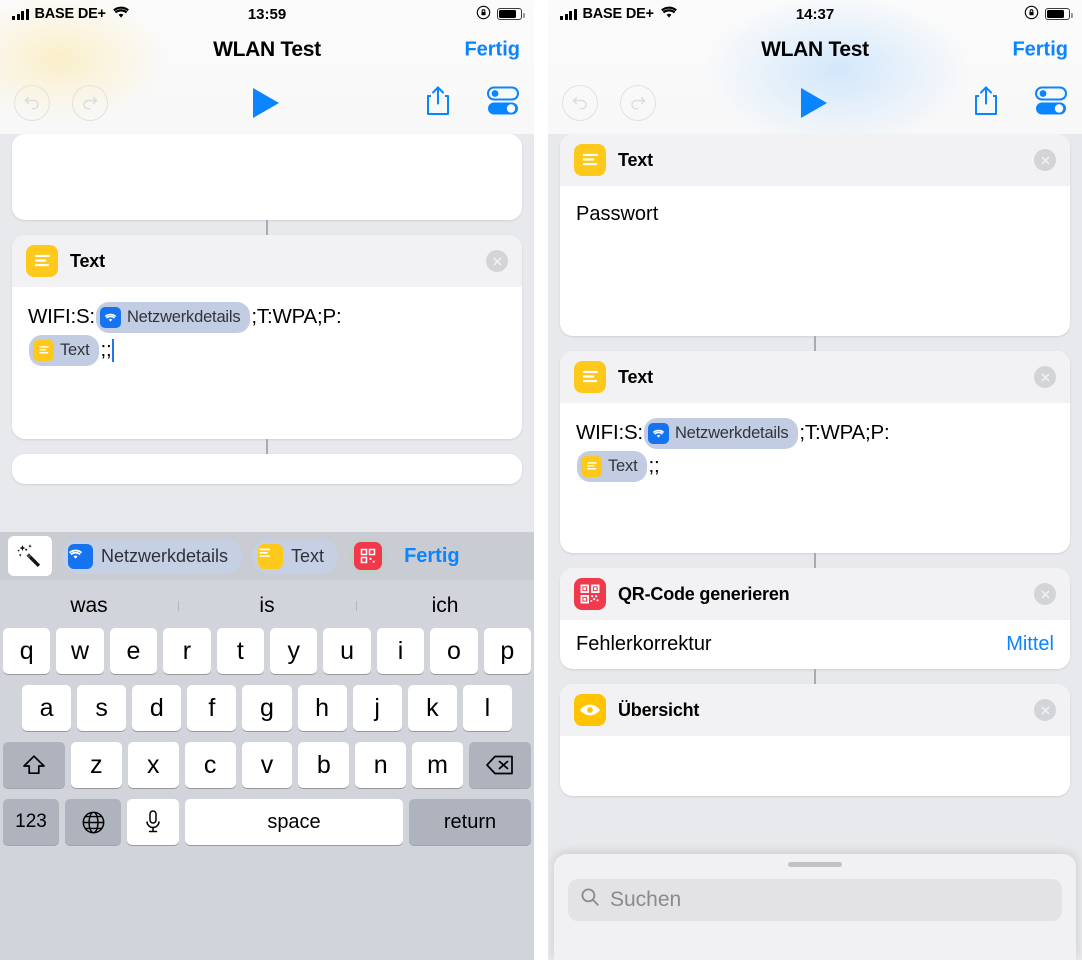  What do you see at coordinates (80, 651) in the screenshot?
I see `key-w: w` at bounding box center [80, 651].